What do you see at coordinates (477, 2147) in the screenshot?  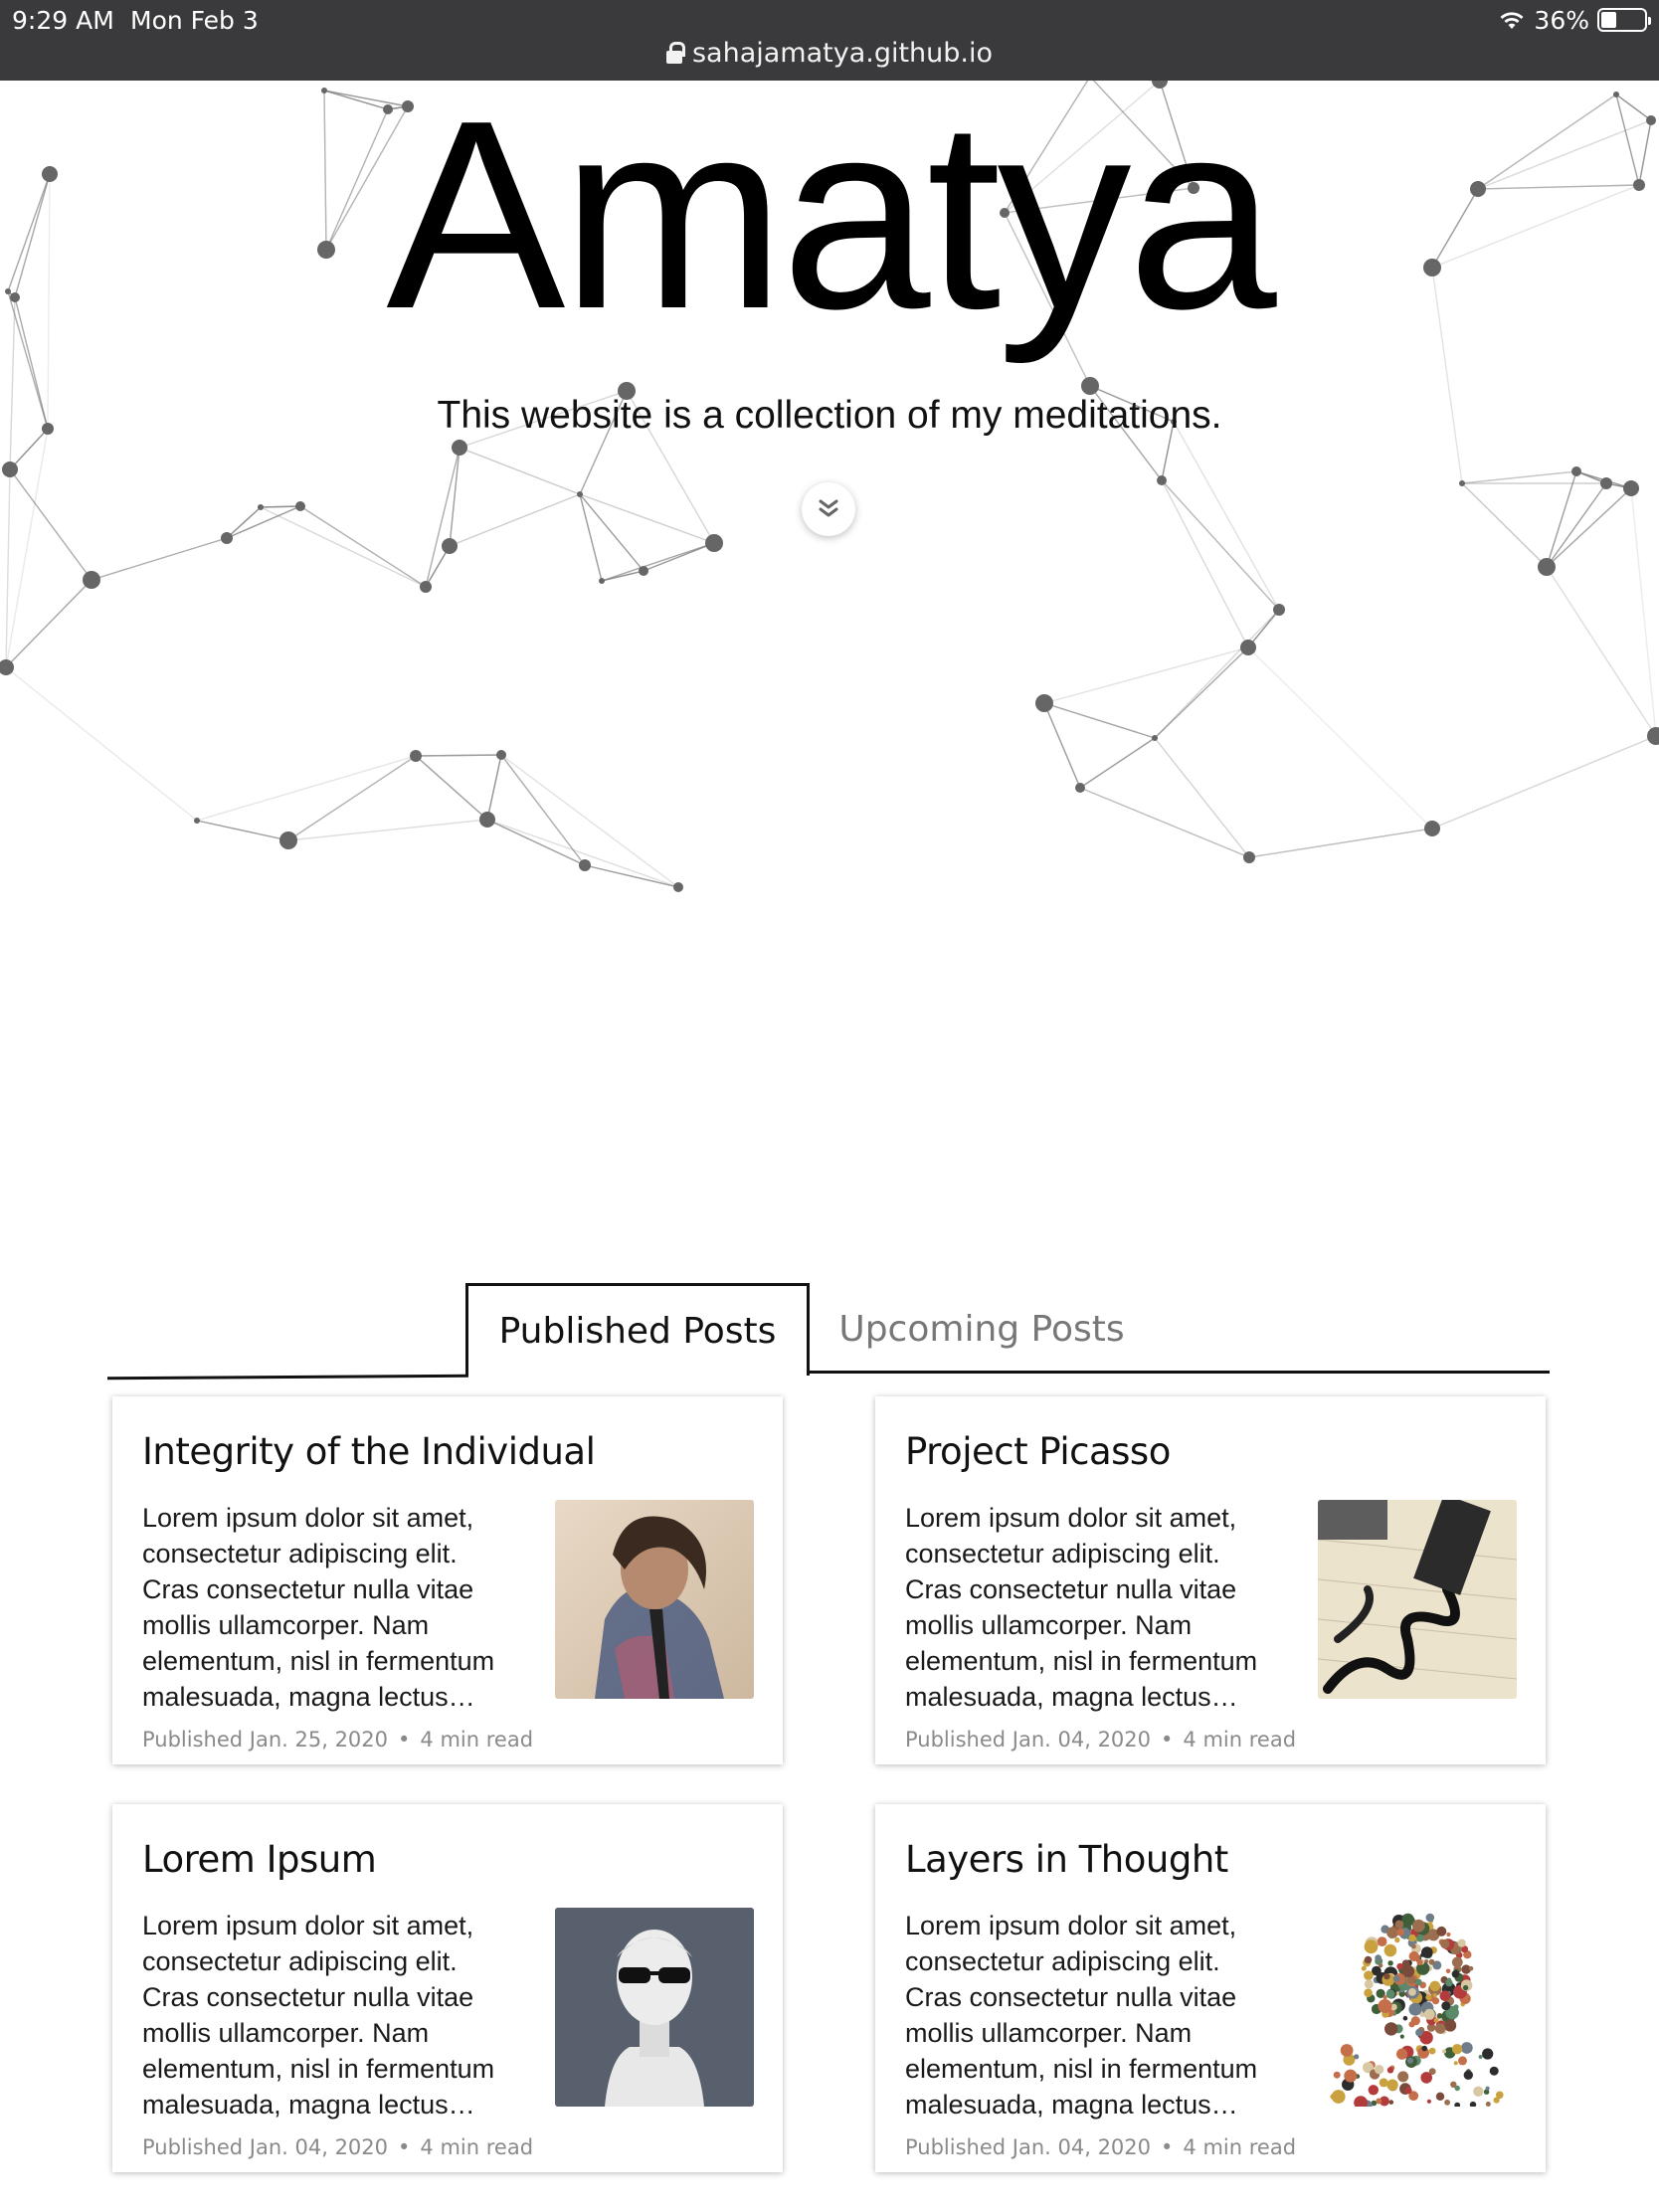 I see `post-read-time: 4 min read` at bounding box center [477, 2147].